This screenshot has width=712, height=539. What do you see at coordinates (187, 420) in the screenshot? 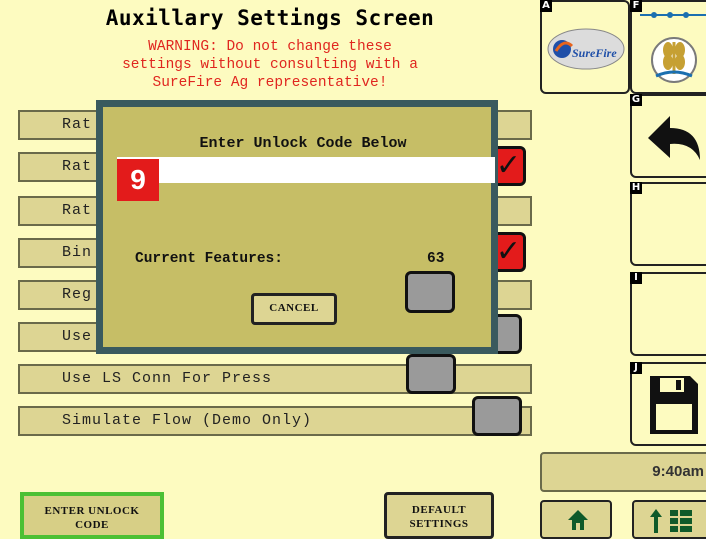
I see `setting-row-label: Simulate Flow (Demo Only)` at bounding box center [187, 420].